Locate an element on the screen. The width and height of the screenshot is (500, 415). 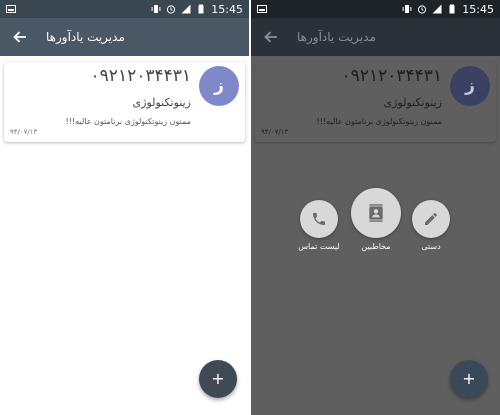
option-contacts: مخاطبین is located at coordinates (376, 219).